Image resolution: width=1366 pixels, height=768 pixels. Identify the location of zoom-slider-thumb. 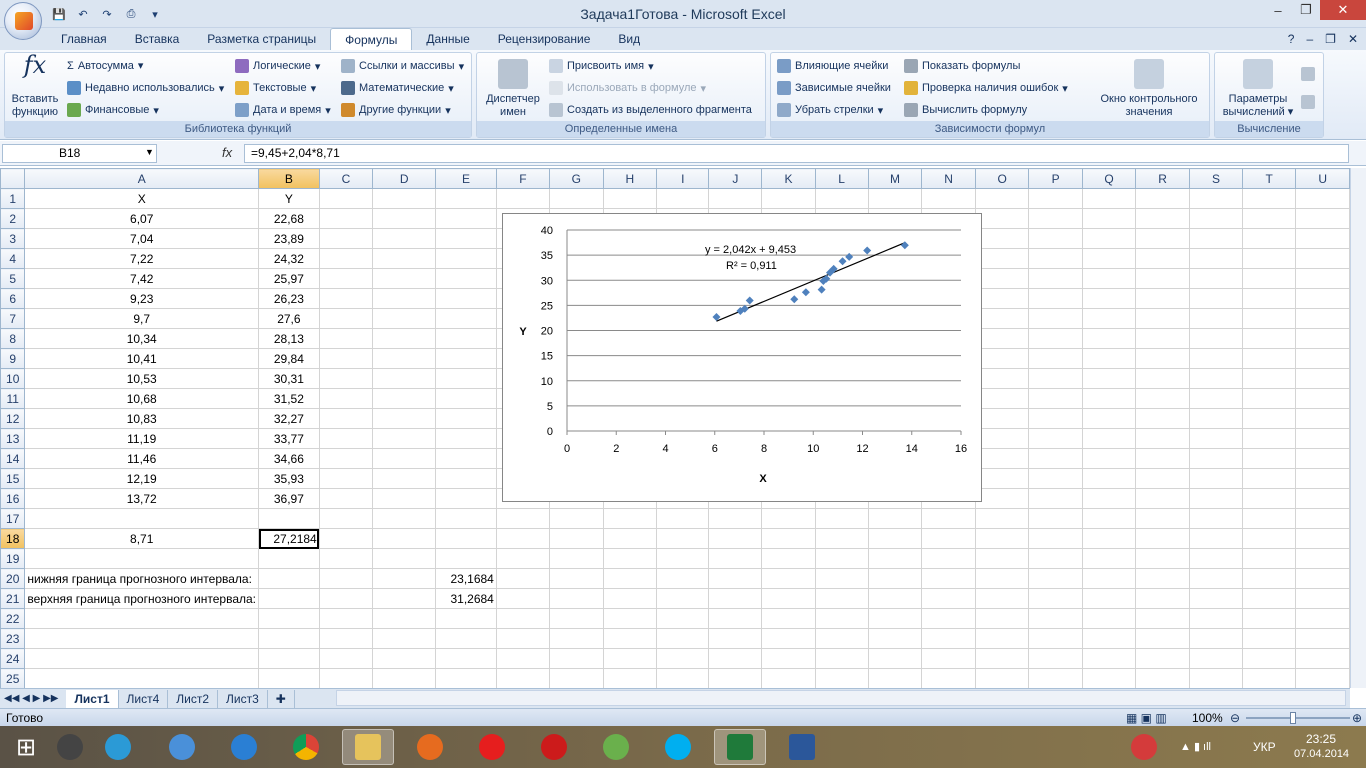
(1293, 718).